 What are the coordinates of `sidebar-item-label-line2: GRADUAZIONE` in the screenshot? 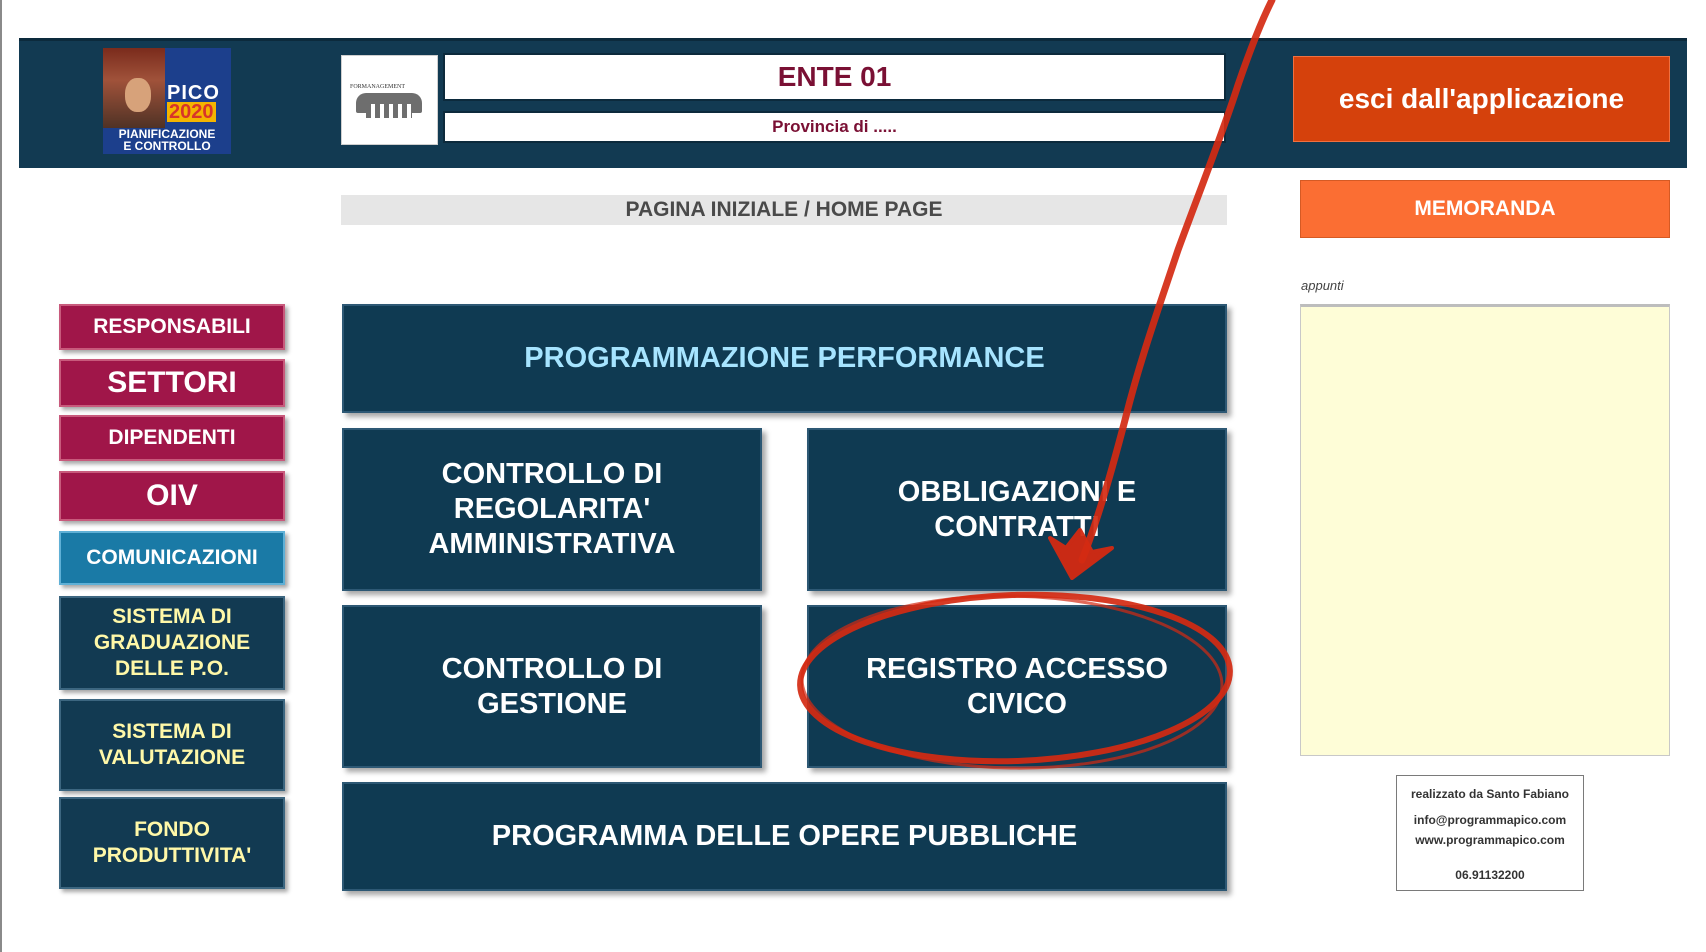 It's located at (172, 642).